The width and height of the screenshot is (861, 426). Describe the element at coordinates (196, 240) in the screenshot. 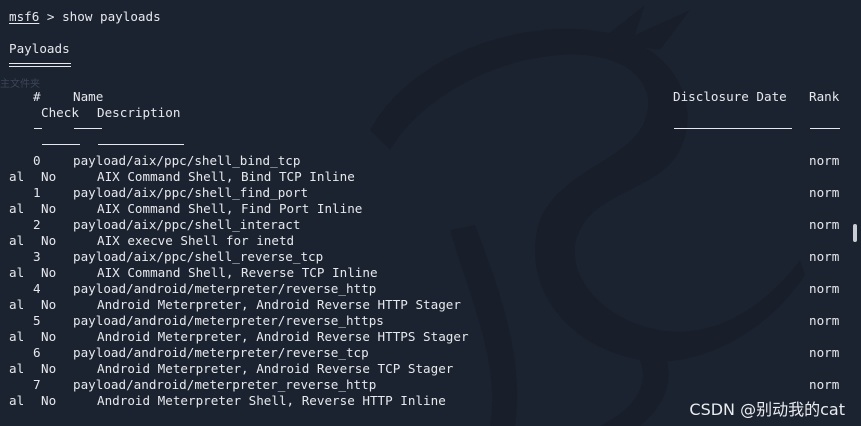

I see `row-description: AIX execve Shell for inetd` at that location.